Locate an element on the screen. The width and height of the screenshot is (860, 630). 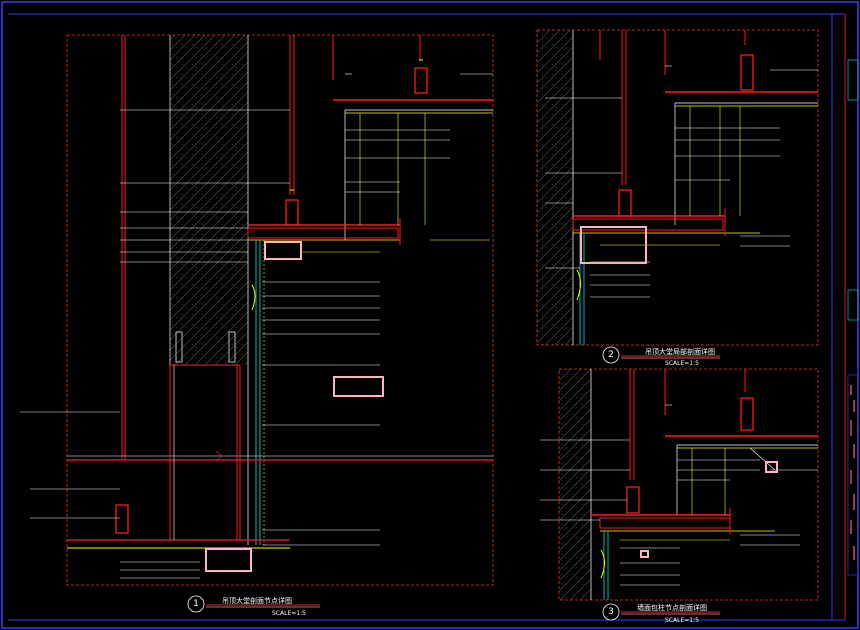
view-title: 墙面包柱节点剖面详图 is located at coordinates (672, 607).